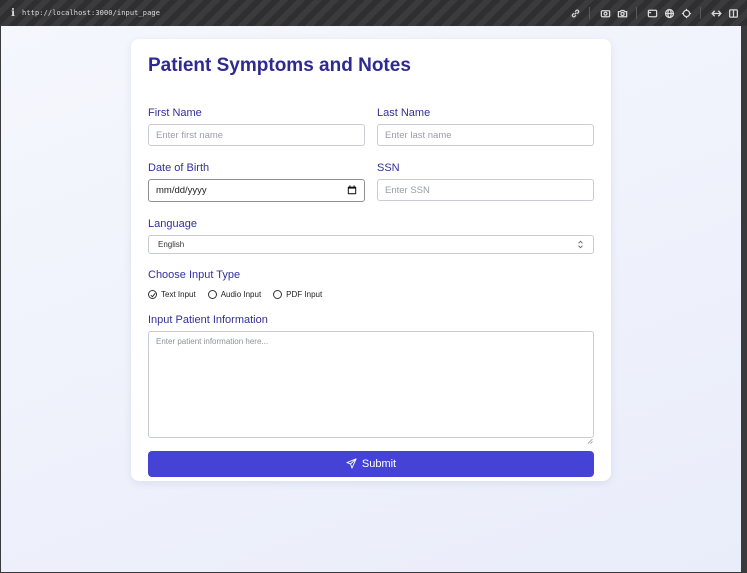  Describe the element at coordinates (485, 135) in the screenshot. I see `last-name-input` at that location.